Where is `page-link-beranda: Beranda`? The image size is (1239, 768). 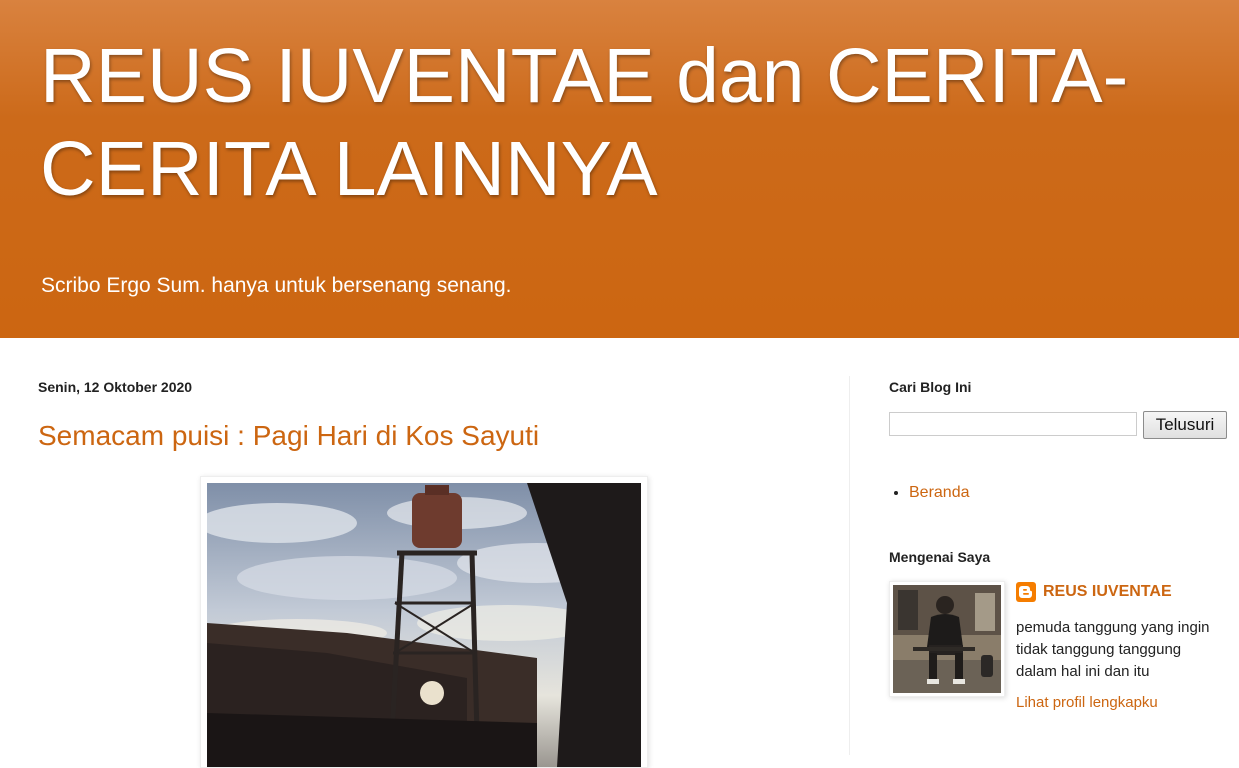 page-link-beranda: Beranda is located at coordinates (939, 492).